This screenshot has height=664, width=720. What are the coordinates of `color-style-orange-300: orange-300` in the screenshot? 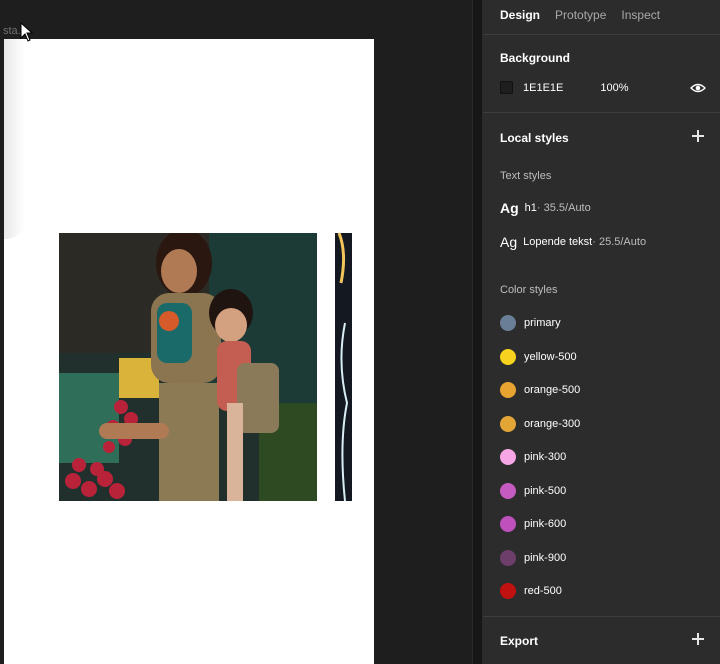 It's located at (540, 423).